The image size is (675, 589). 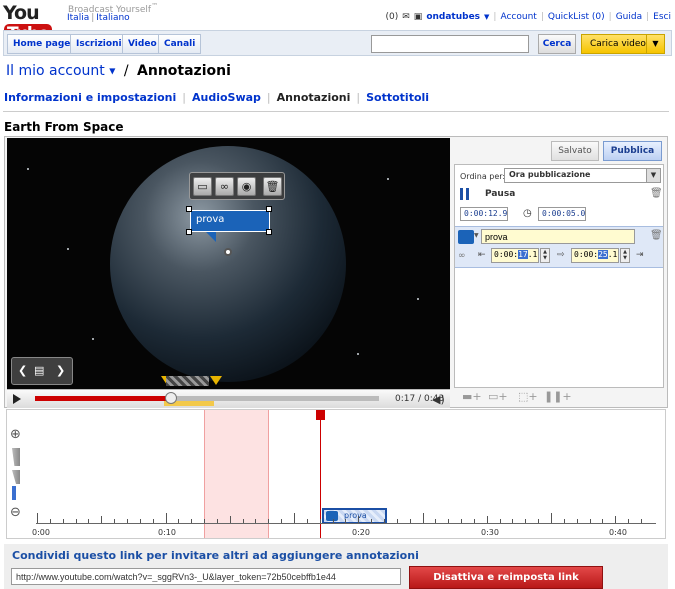 What do you see at coordinates (515, 255) in the screenshot?
I see `annotation-start-time: 0:00:17.1` at bounding box center [515, 255].